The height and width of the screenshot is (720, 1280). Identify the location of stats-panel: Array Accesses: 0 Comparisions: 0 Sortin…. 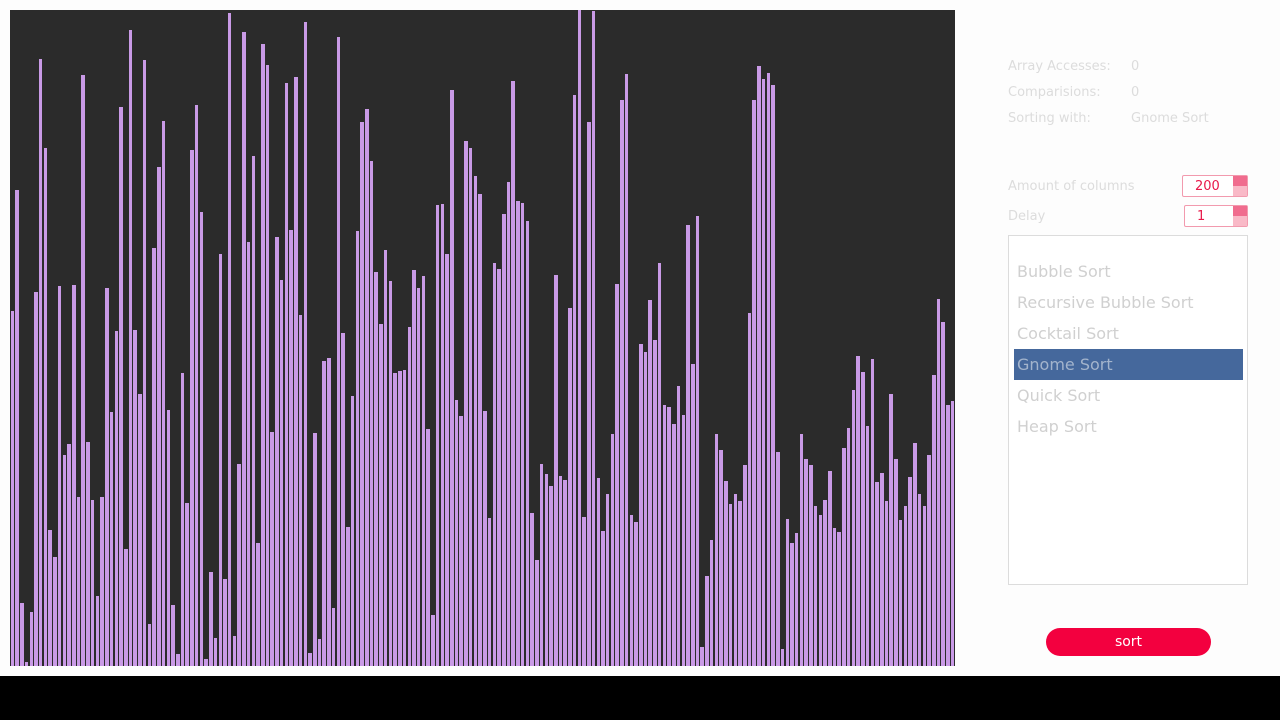
(1128, 98).